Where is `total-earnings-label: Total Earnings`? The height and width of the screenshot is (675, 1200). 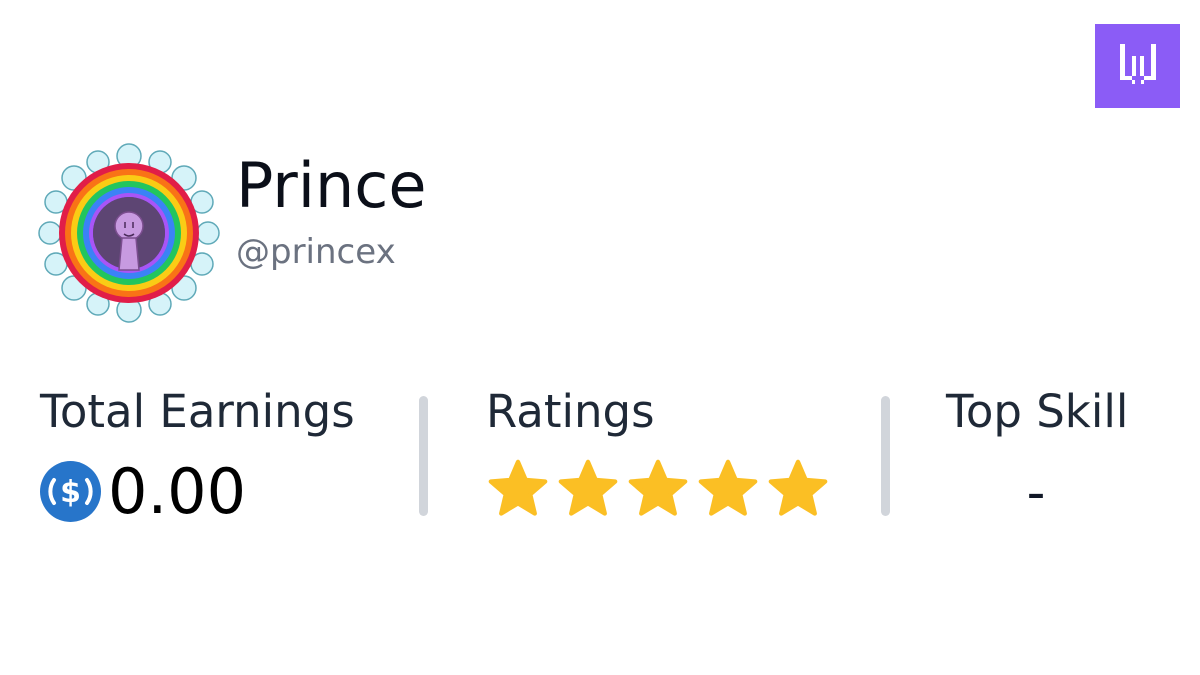
total-earnings-label: Total Earnings is located at coordinates (197, 411).